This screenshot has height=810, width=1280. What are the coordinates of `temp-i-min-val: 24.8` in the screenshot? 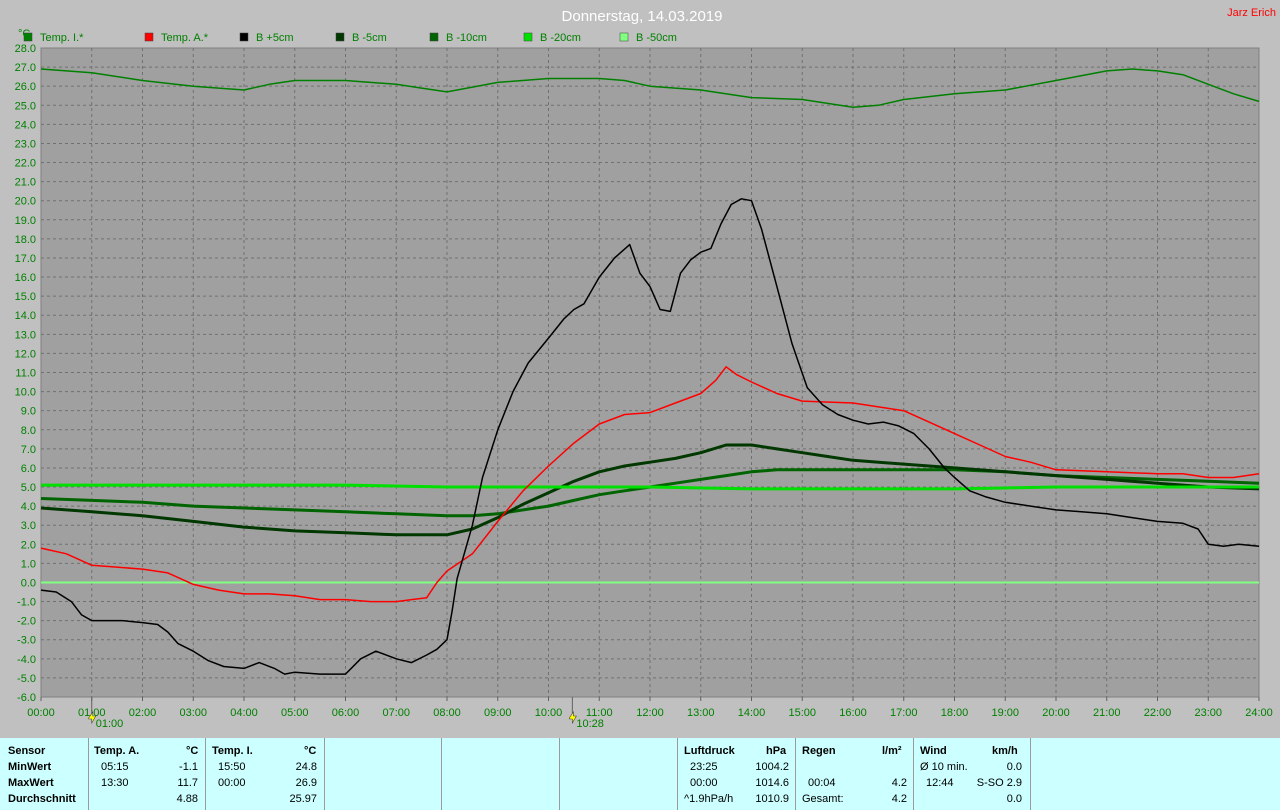 It's located at (306, 767).